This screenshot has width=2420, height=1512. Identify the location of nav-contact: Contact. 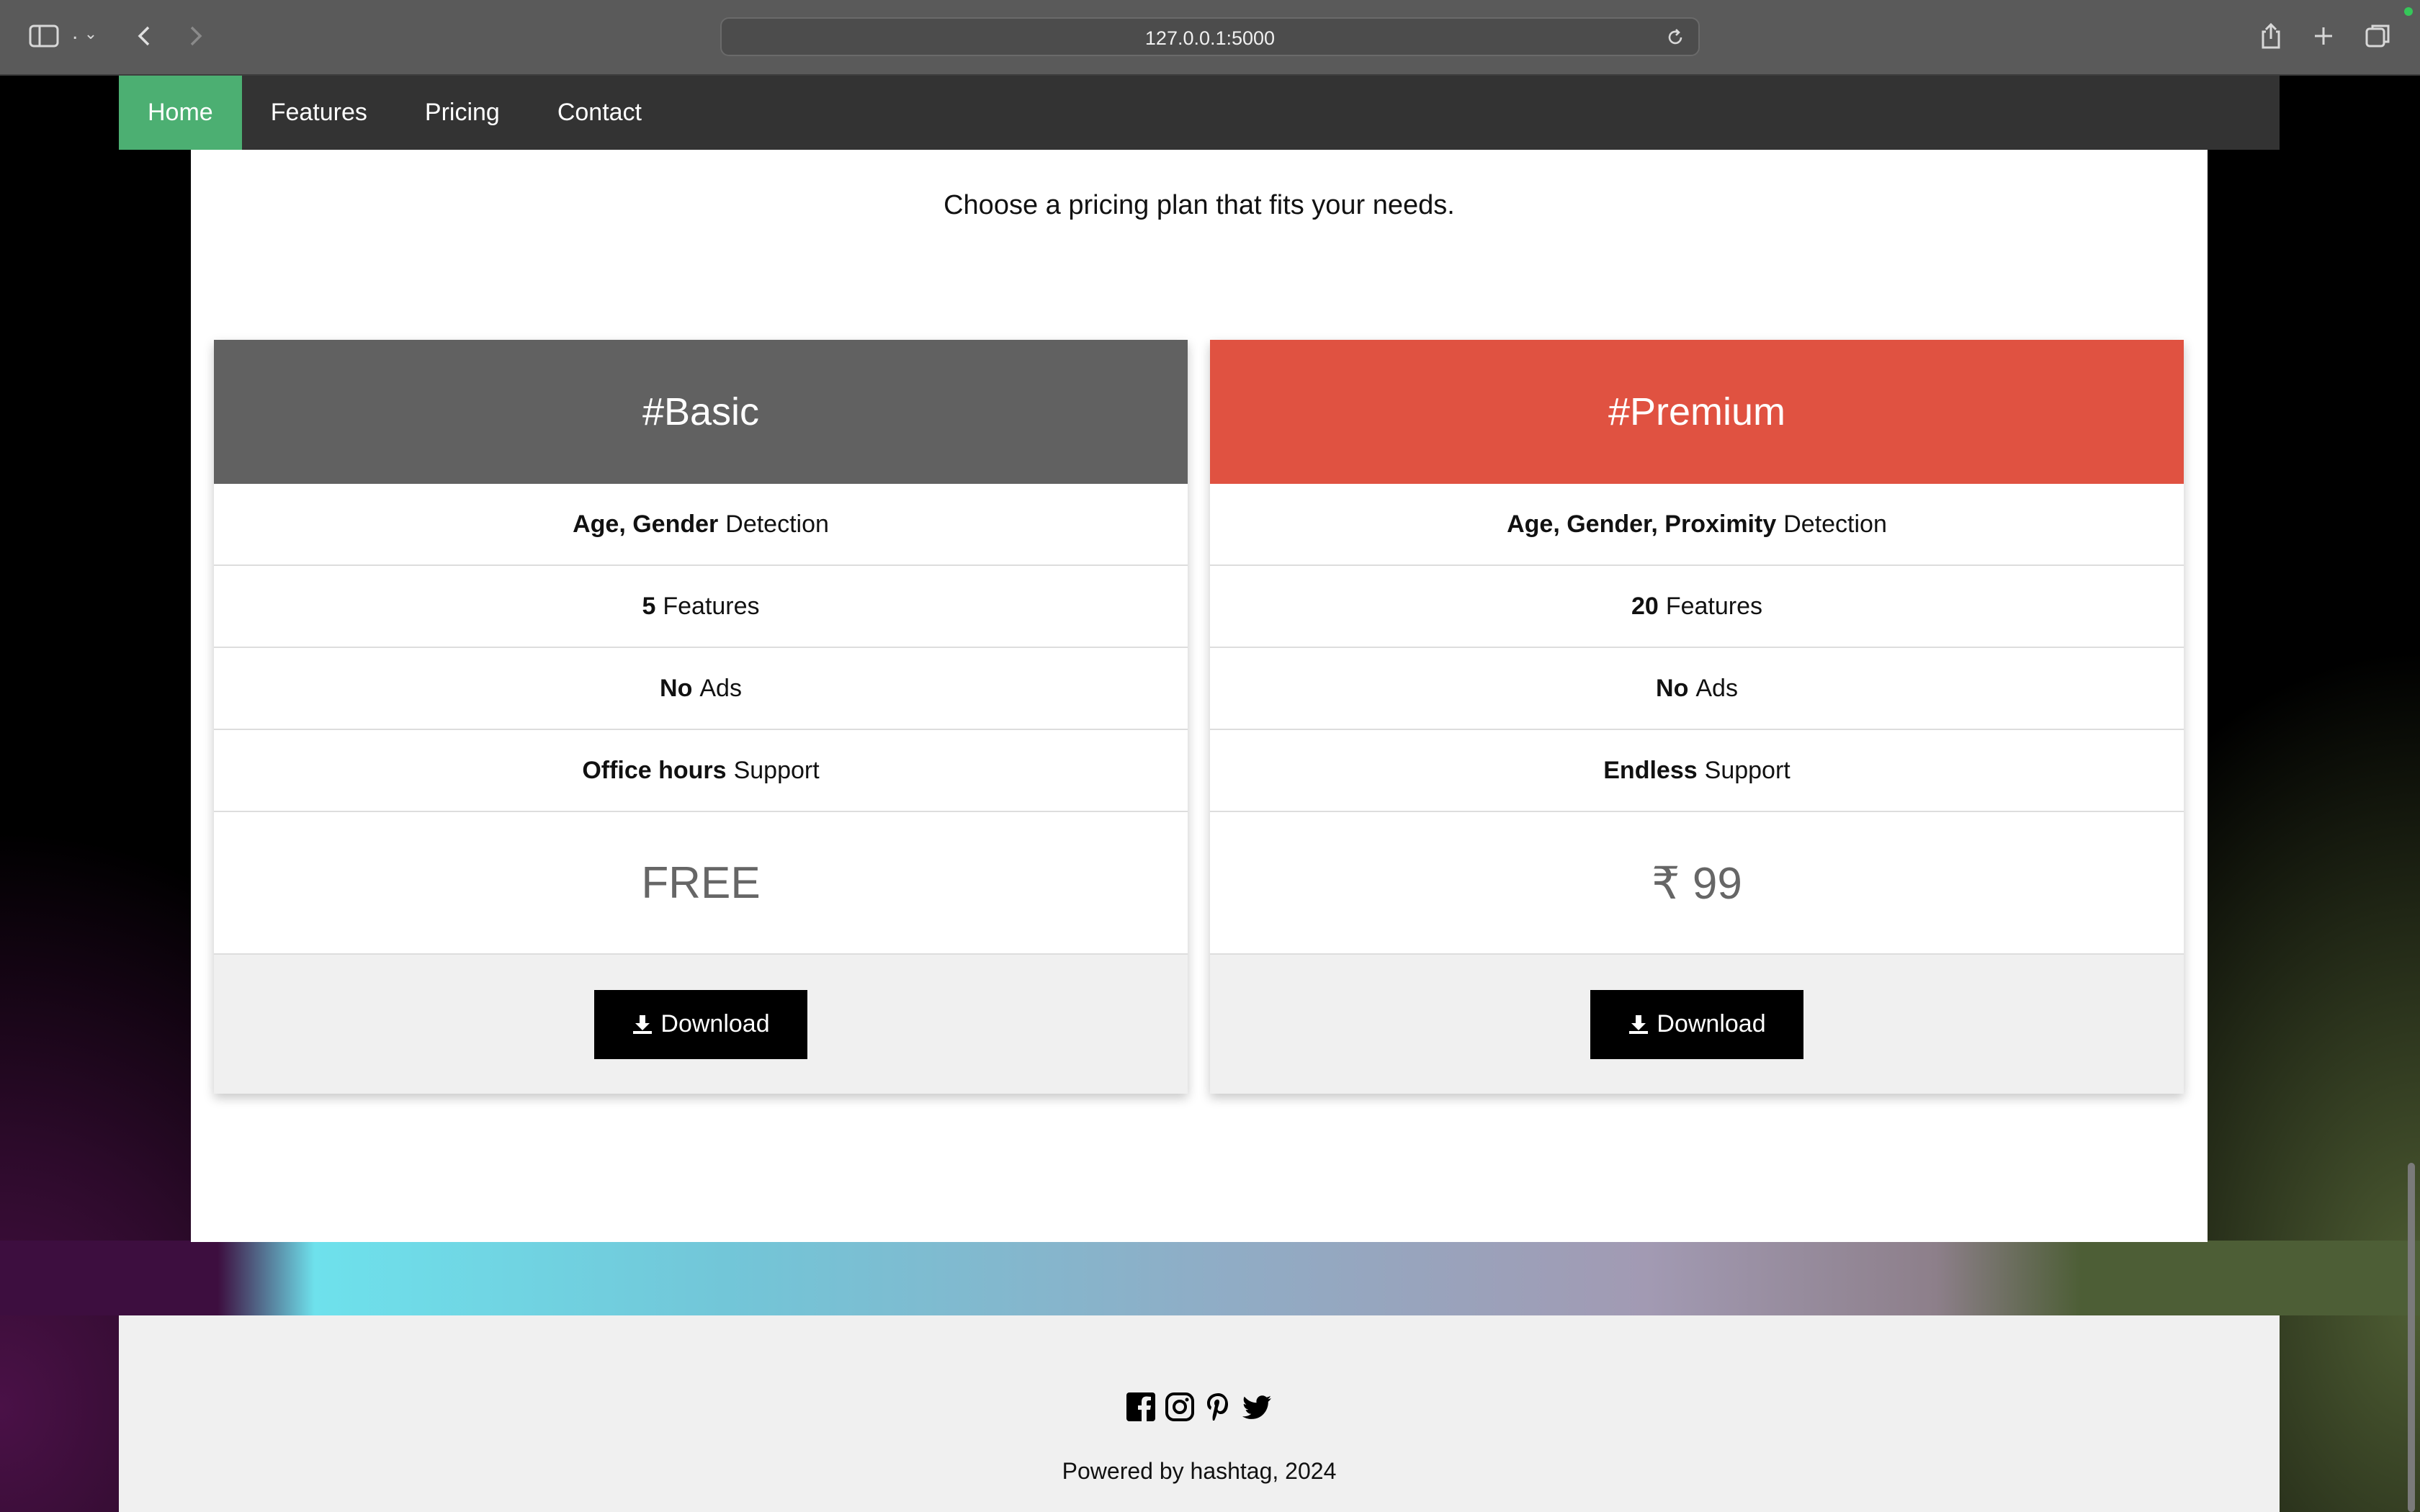
(600, 113).